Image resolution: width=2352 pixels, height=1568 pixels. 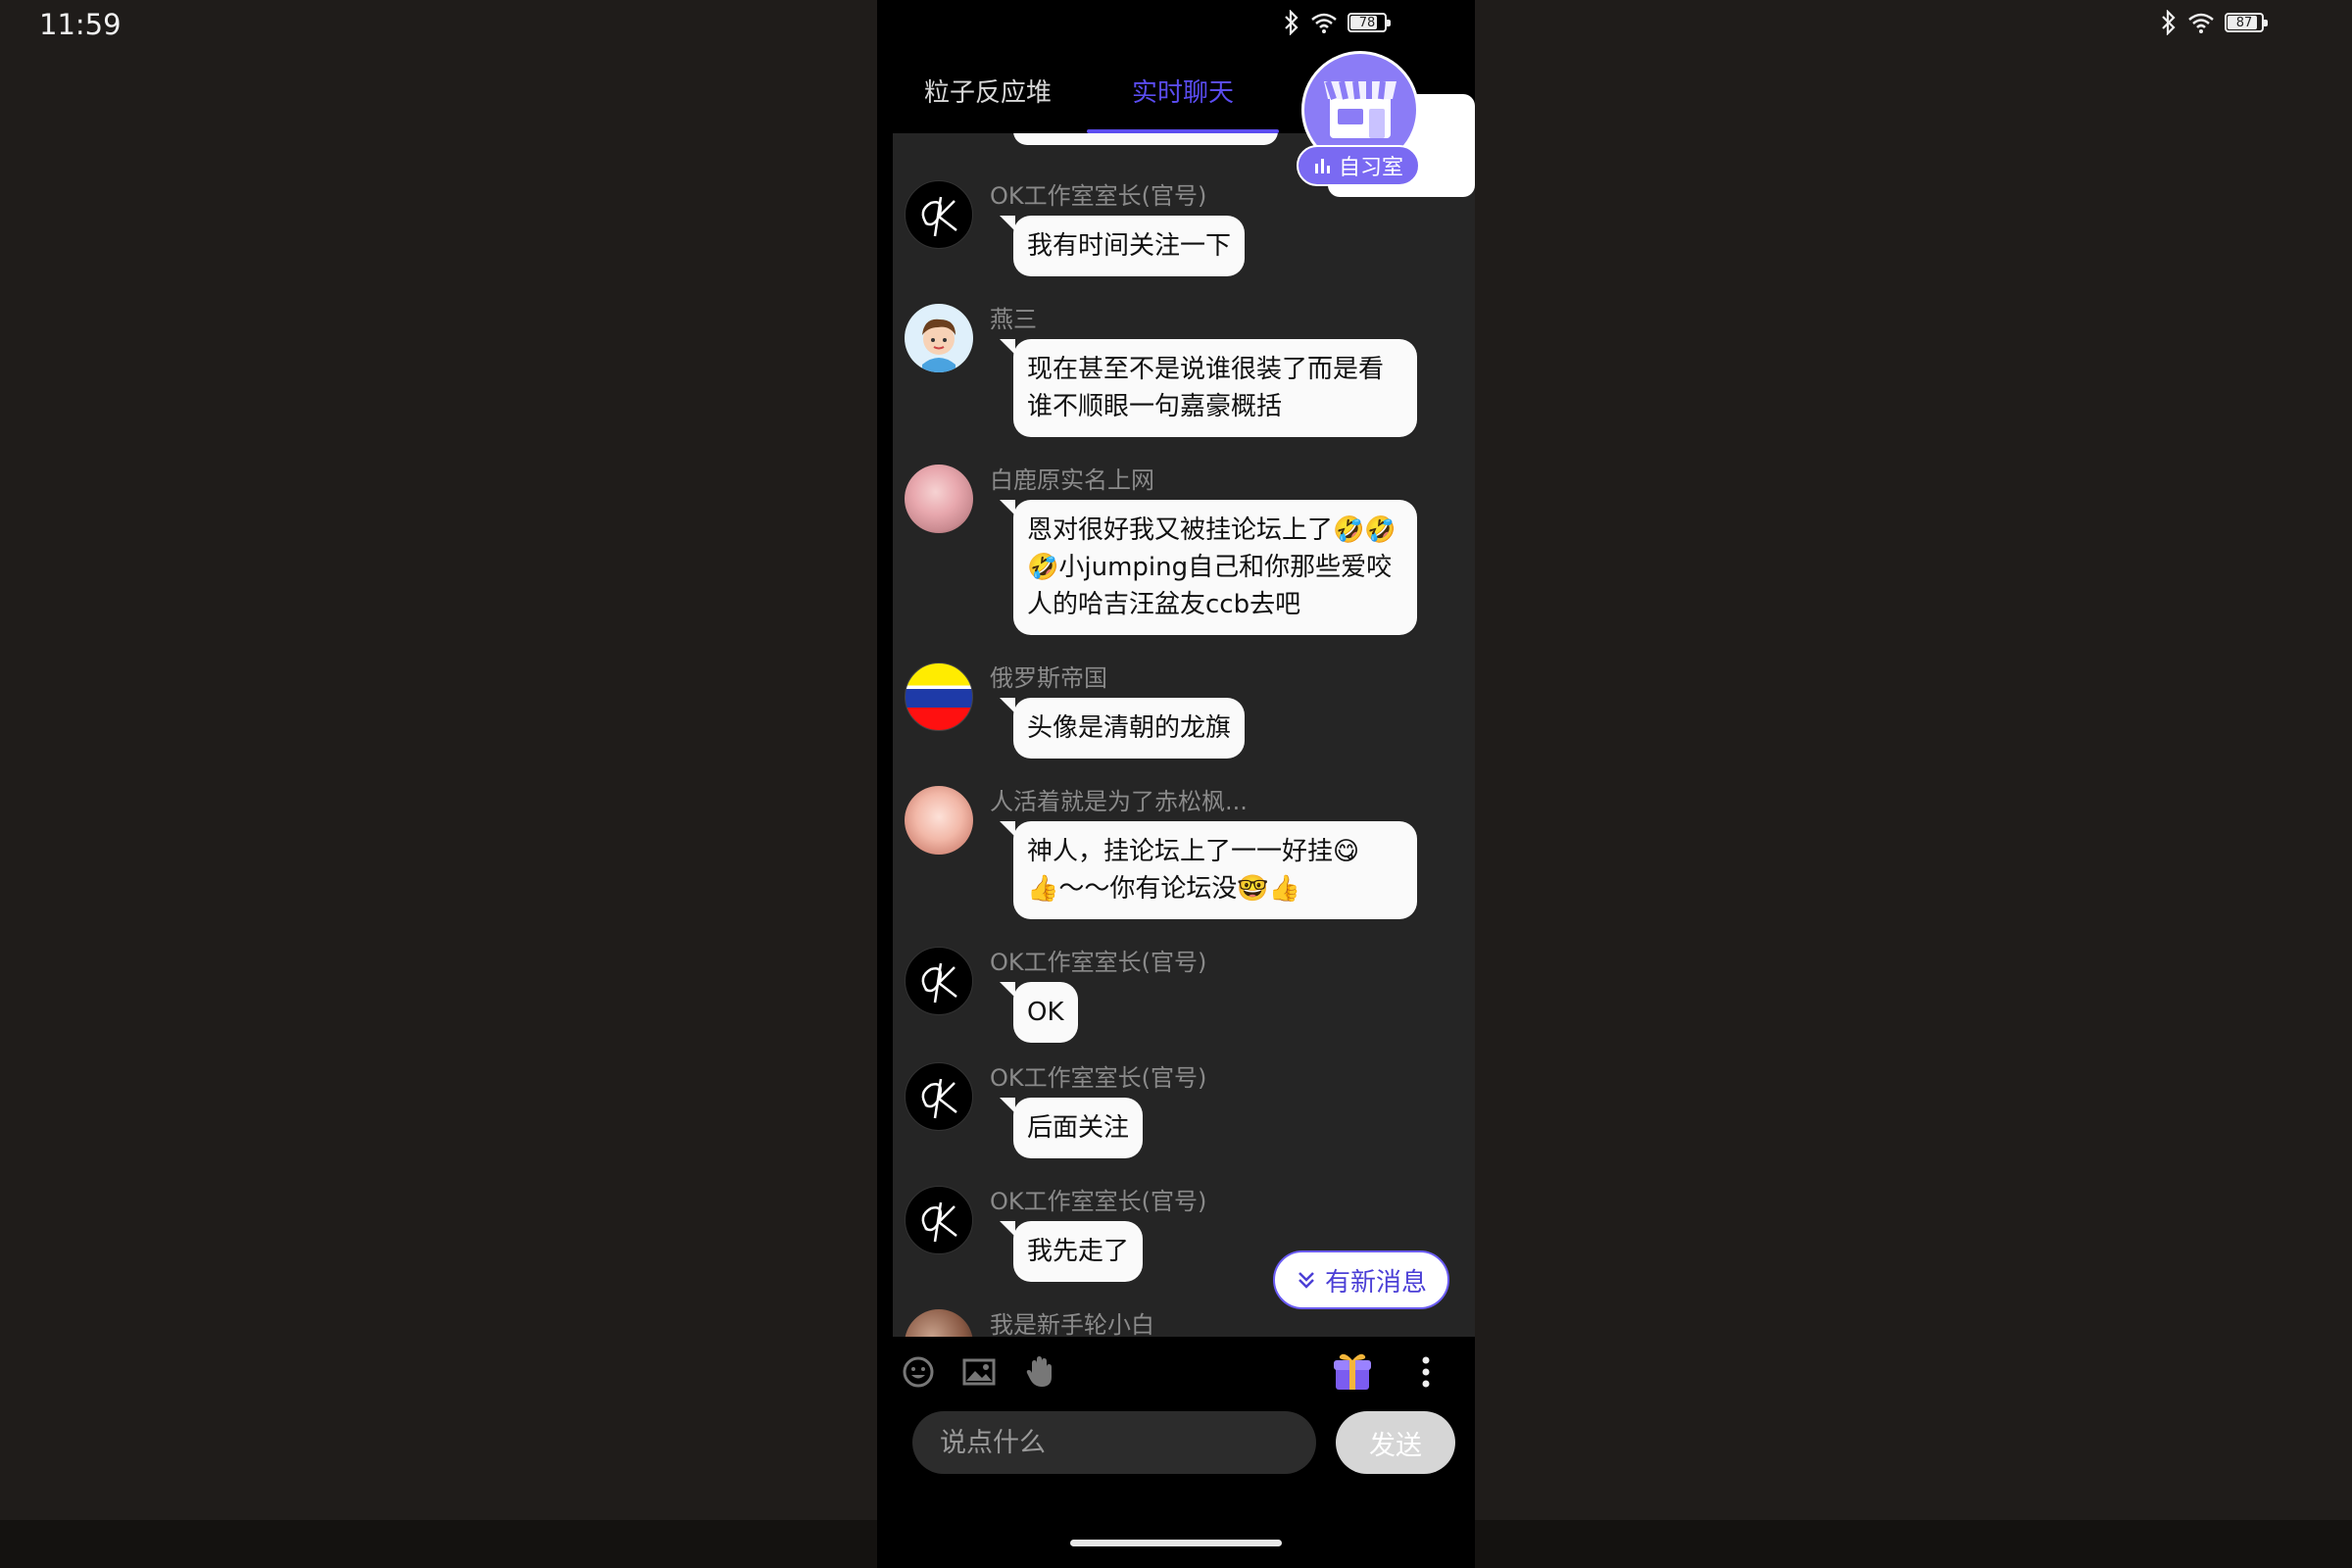 What do you see at coordinates (1114, 1442) in the screenshot?
I see `message-input` at bounding box center [1114, 1442].